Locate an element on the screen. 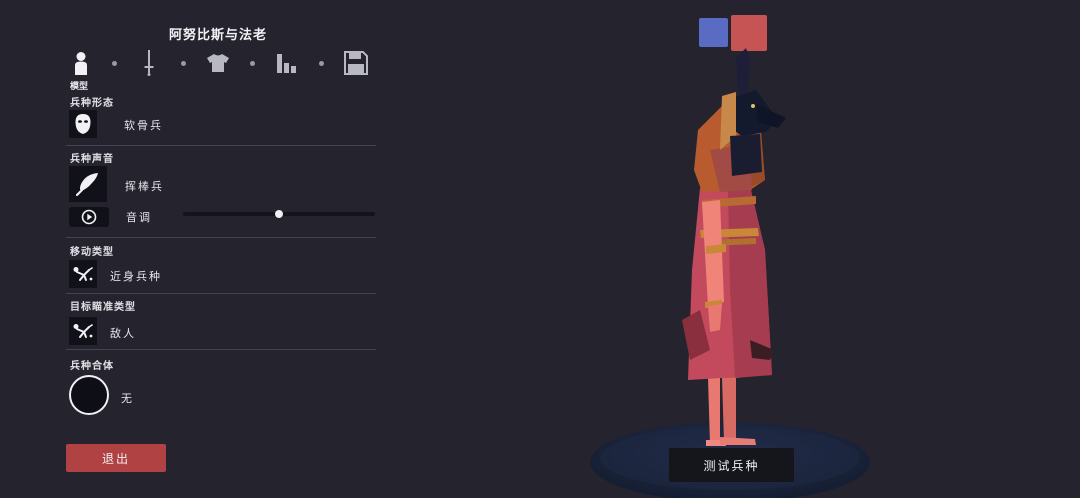 Image resolution: width=1080 pixels, height=498 pixels. unit-fusion-value: 无 is located at coordinates (127, 398).